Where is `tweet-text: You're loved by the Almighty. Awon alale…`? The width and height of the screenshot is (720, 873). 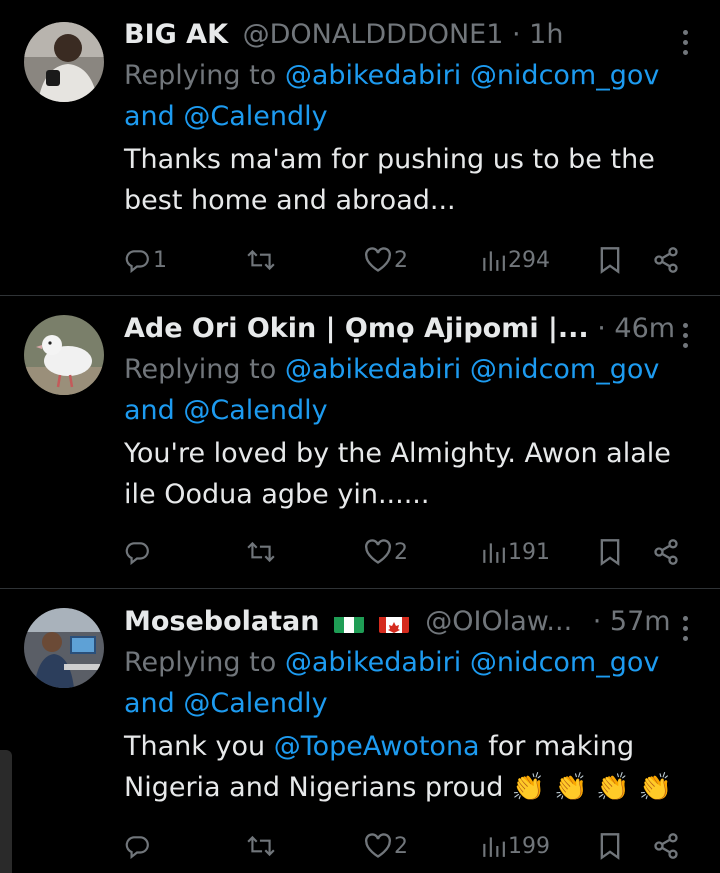
tweet-text: You're loved by the Almighty. Awon alale… is located at coordinates (397, 474).